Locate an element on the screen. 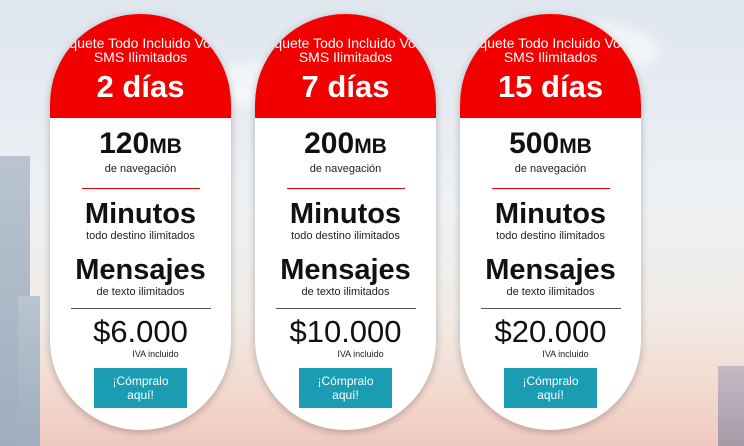  data-amount: 120 is located at coordinates (124, 143).